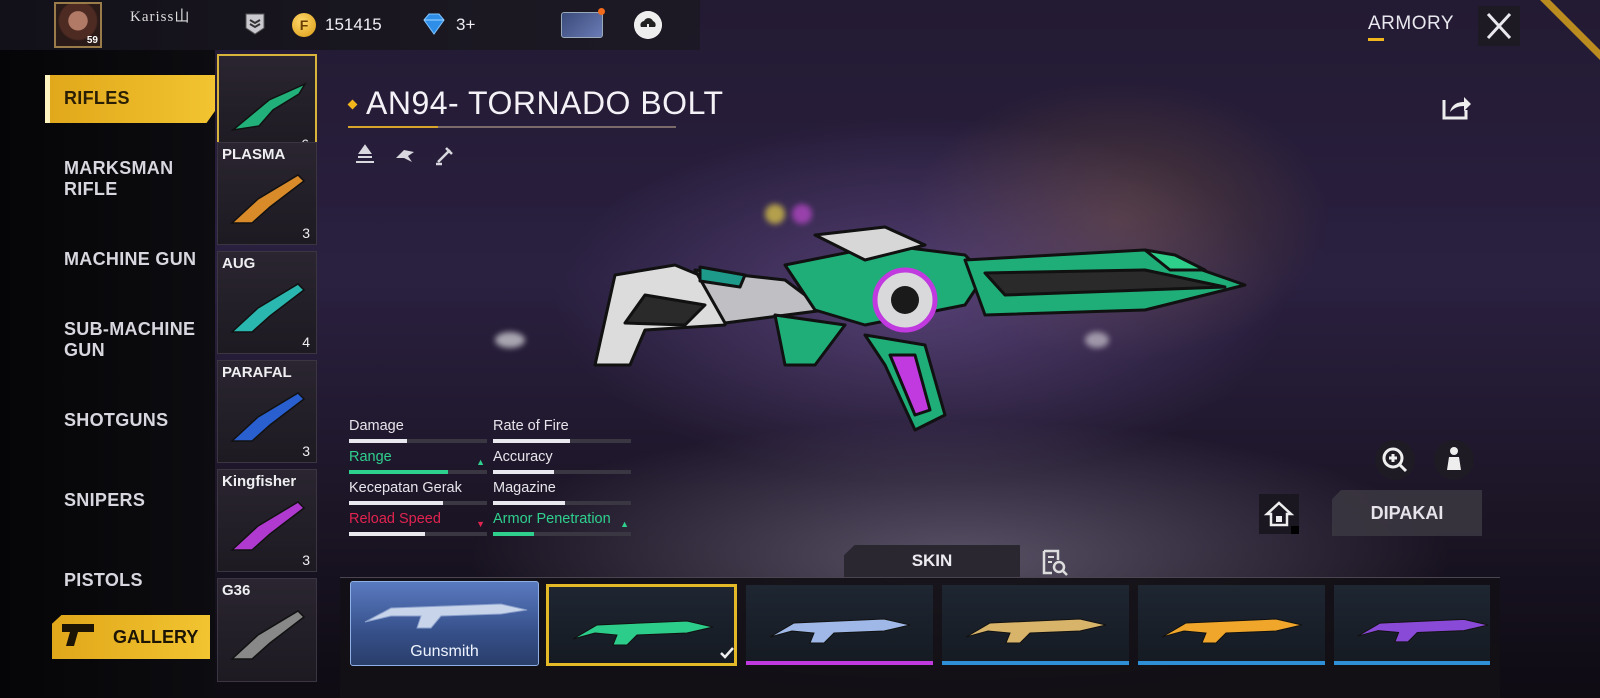 Image resolution: width=1600 pixels, height=698 pixels. What do you see at coordinates (304, 25) in the screenshot?
I see `gold-coin-icon: F` at bounding box center [304, 25].